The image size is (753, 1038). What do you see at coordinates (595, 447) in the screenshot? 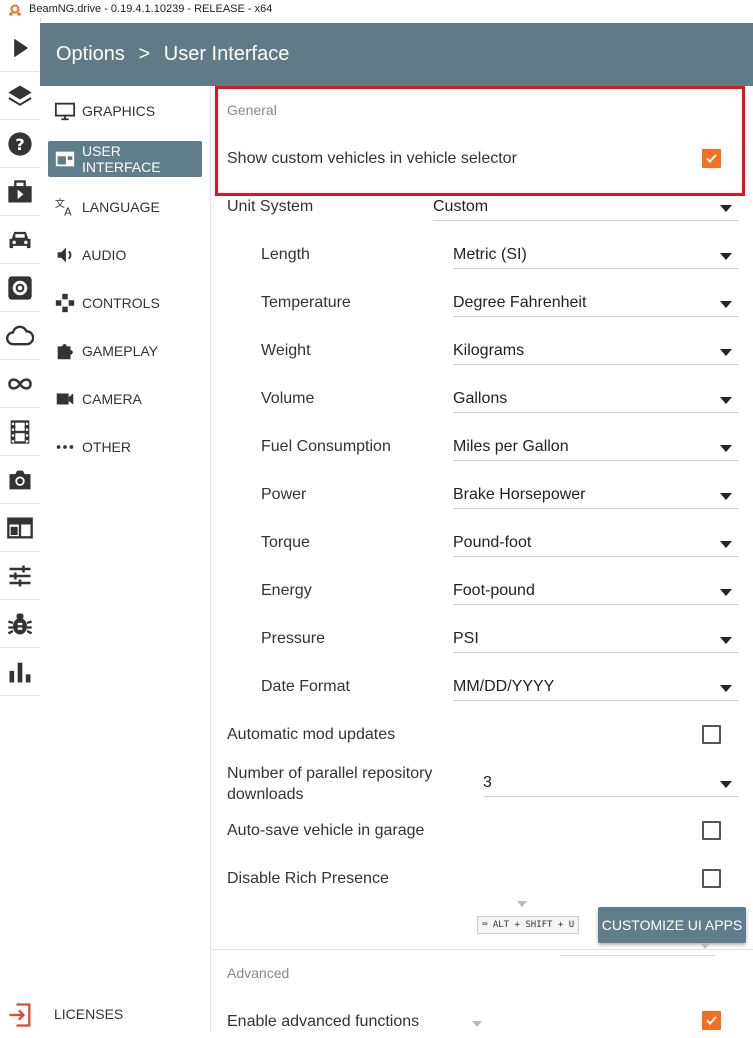
I see `unit-select-fuel-consumption: Miles per Gallon` at bounding box center [595, 447].